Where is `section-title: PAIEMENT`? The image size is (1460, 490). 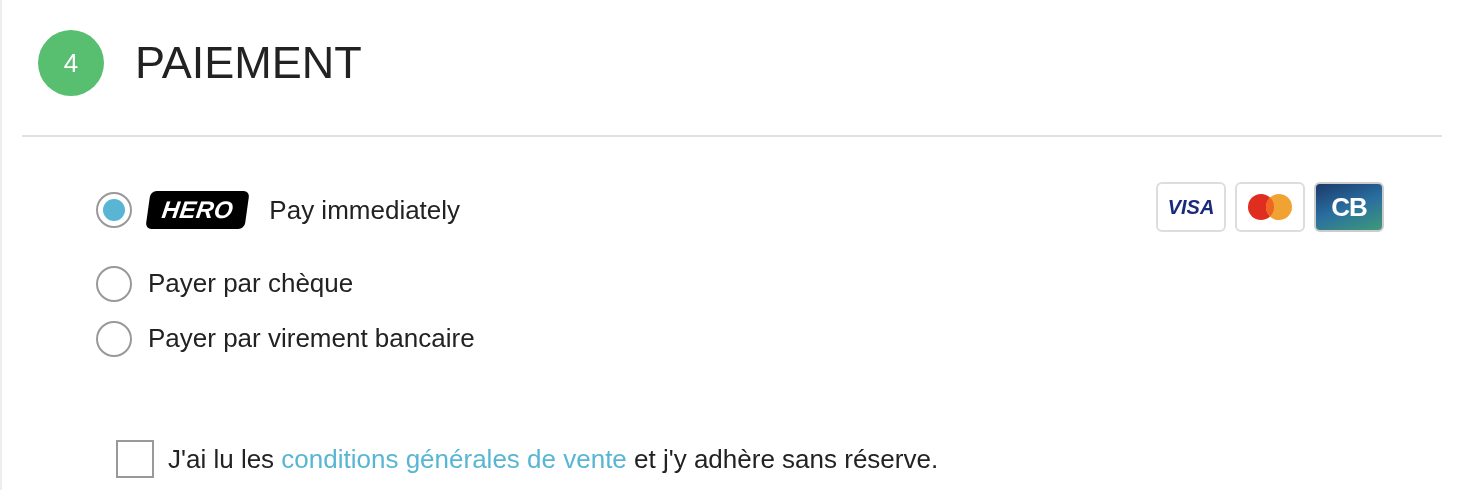 section-title: PAIEMENT is located at coordinates (248, 63).